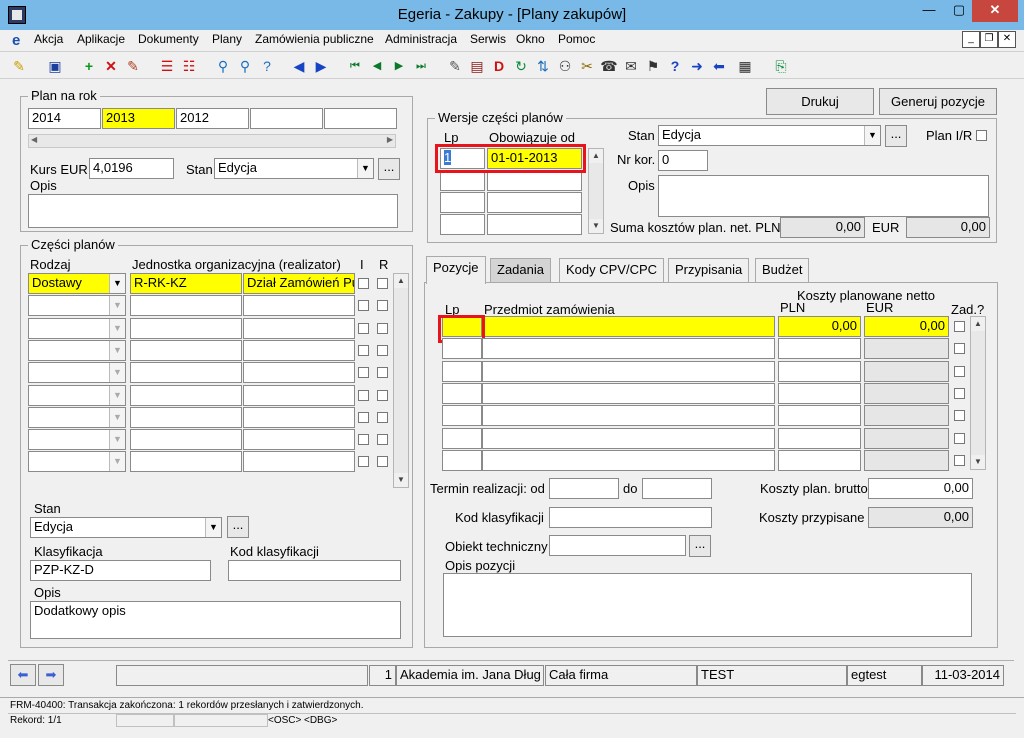 This screenshot has height=738, width=1024. What do you see at coordinates (630, 517) in the screenshot?
I see `poz-kod-klas-field` at bounding box center [630, 517].